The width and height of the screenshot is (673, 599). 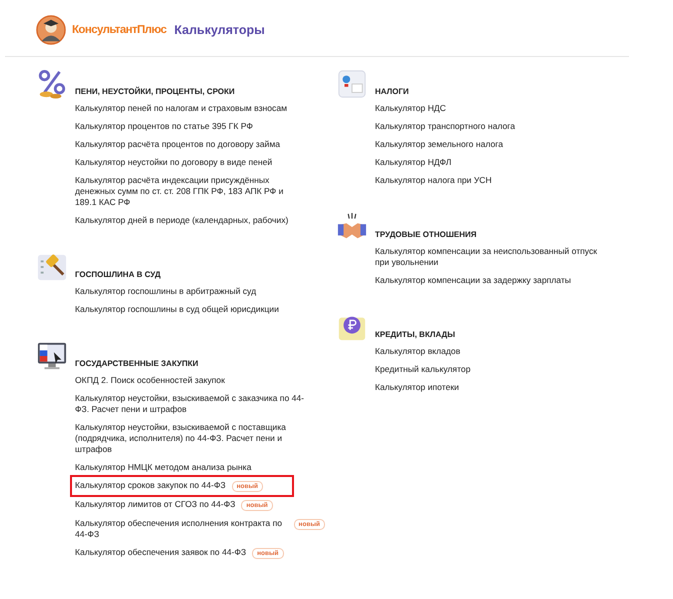 I want to click on calculator-link: Калькулятор неустойки по договору в виде пеней, so click(x=173, y=162).